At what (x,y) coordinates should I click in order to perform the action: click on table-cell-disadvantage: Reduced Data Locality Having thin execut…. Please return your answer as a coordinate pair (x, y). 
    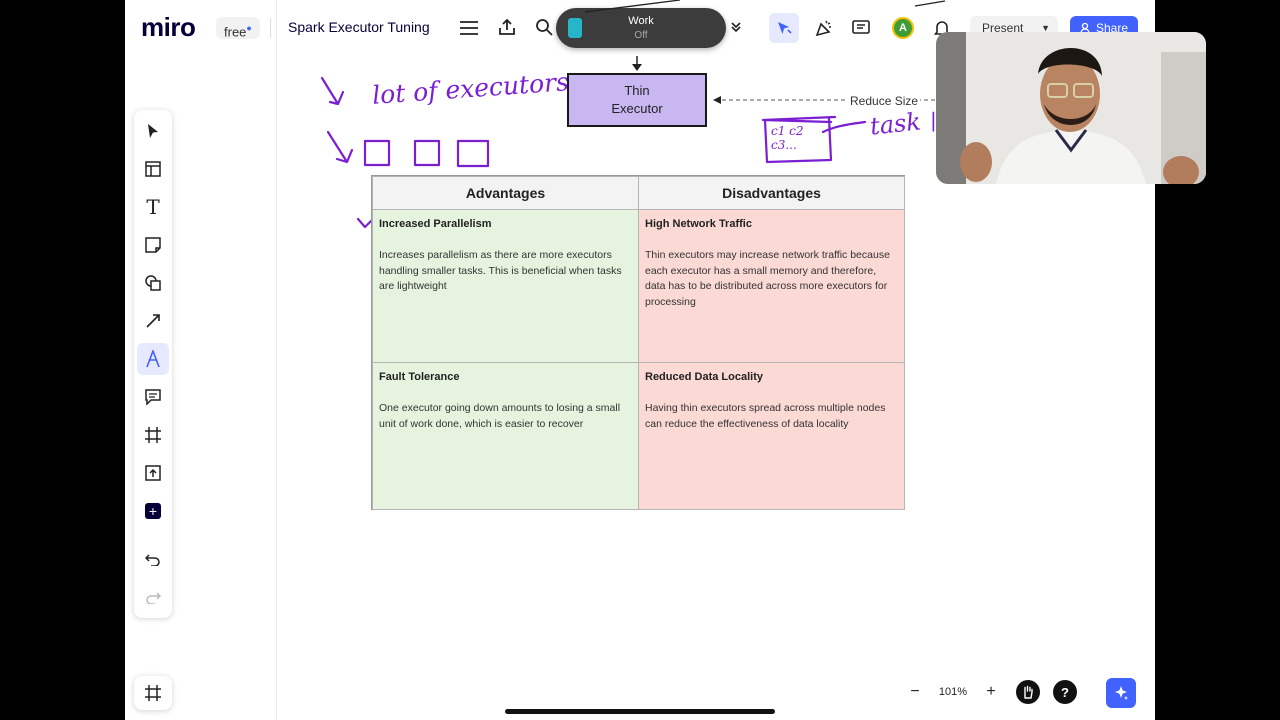
    Looking at the image, I should click on (771, 436).